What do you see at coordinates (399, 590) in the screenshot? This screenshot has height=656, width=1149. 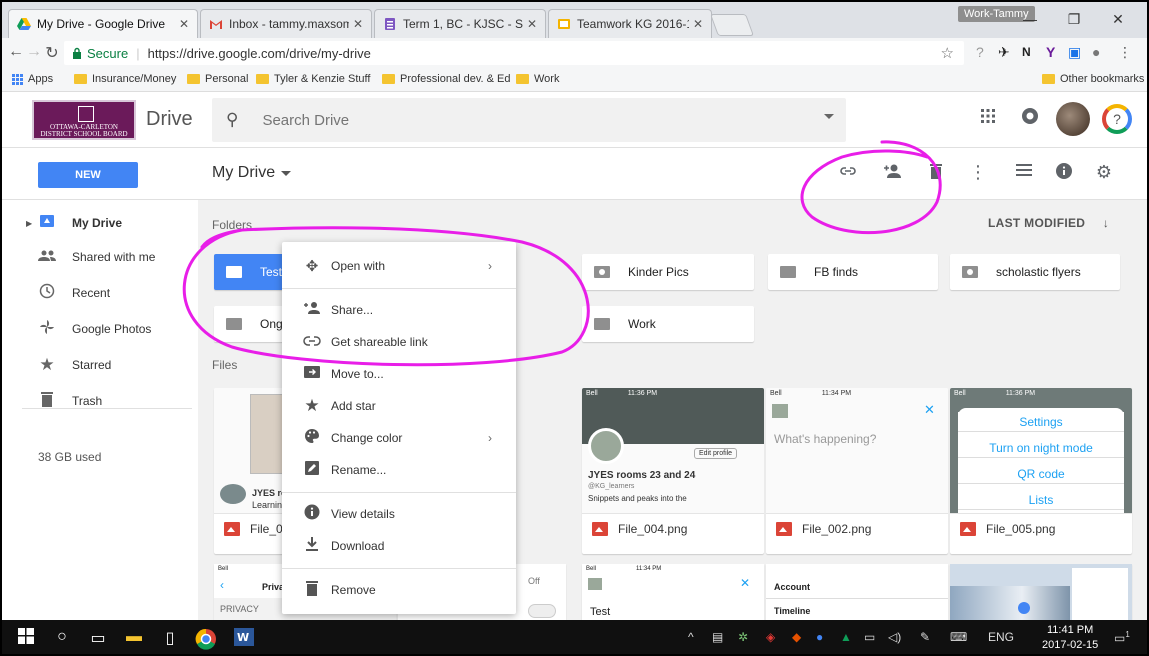 I see `menu-item-remove: Remove` at bounding box center [399, 590].